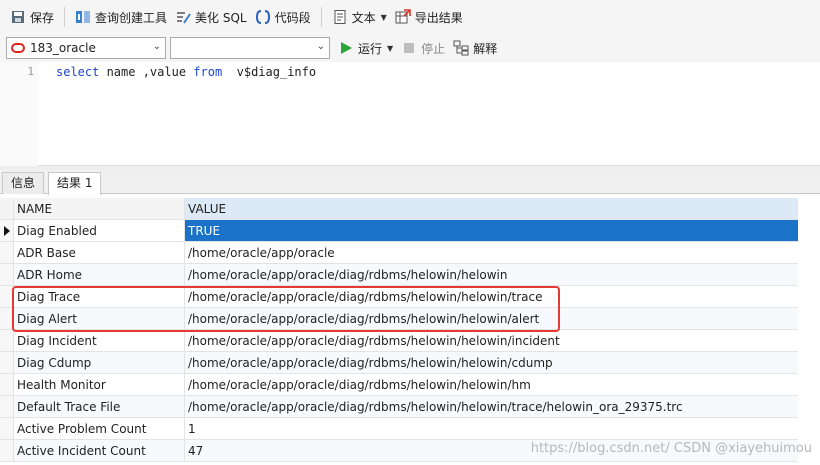 The image size is (820, 465). I want to click on name-cell: Diag Incident, so click(99, 341).